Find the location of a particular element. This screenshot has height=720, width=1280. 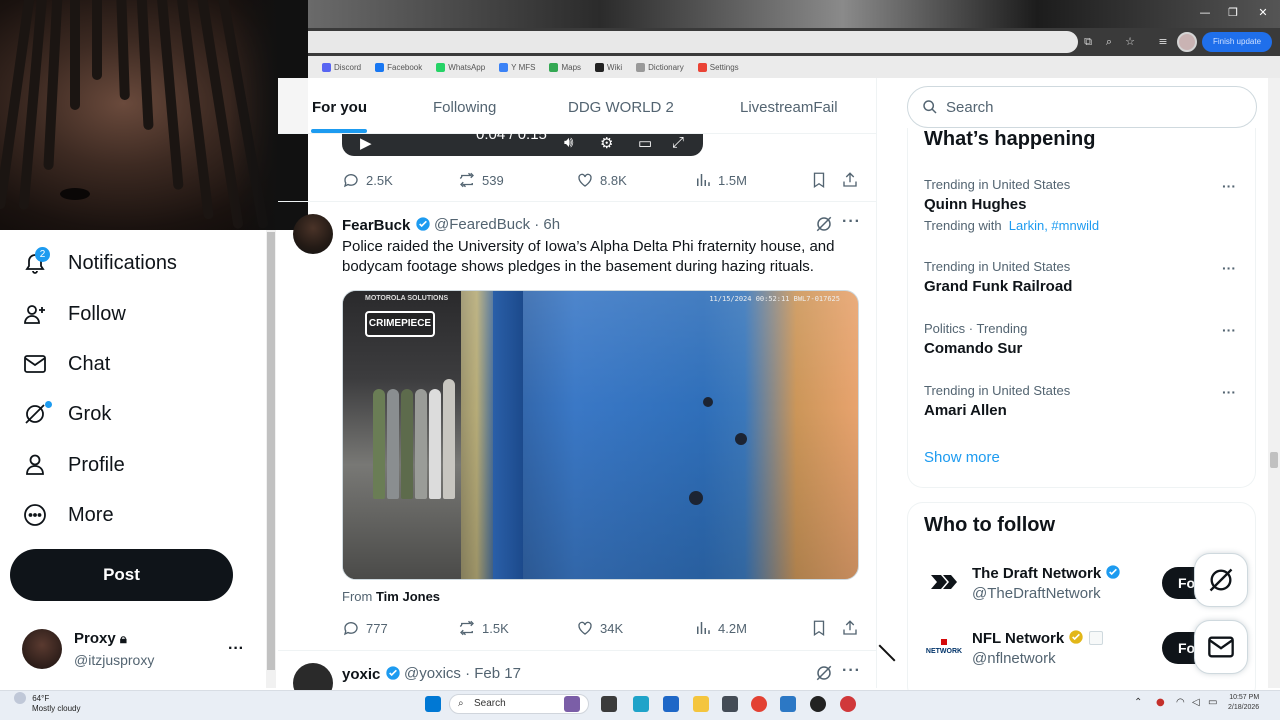

page-scrollbar is located at coordinates (1274, 383).